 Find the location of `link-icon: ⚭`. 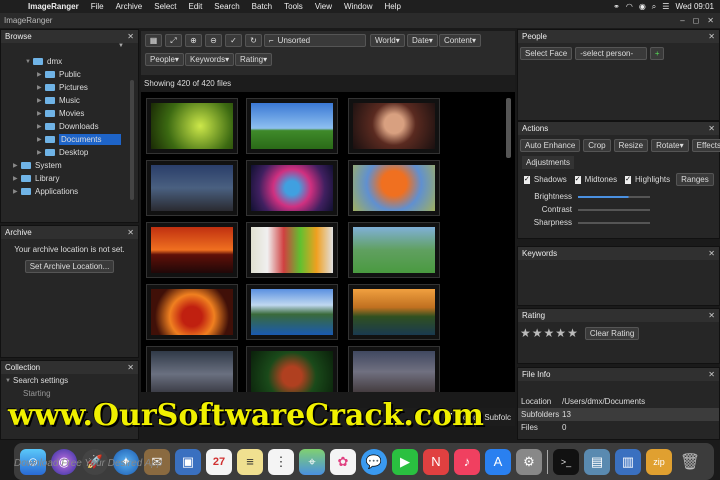

link-icon: ⚭ is located at coordinates (616, 6).